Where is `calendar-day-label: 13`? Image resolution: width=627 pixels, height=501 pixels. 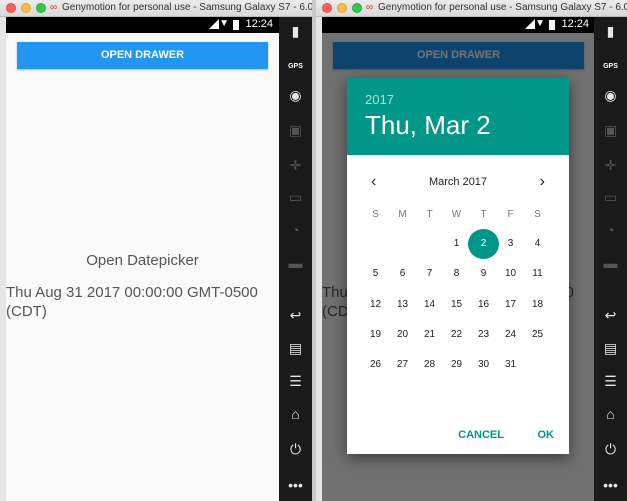
calendar-day-label: 13 is located at coordinates (402, 304).